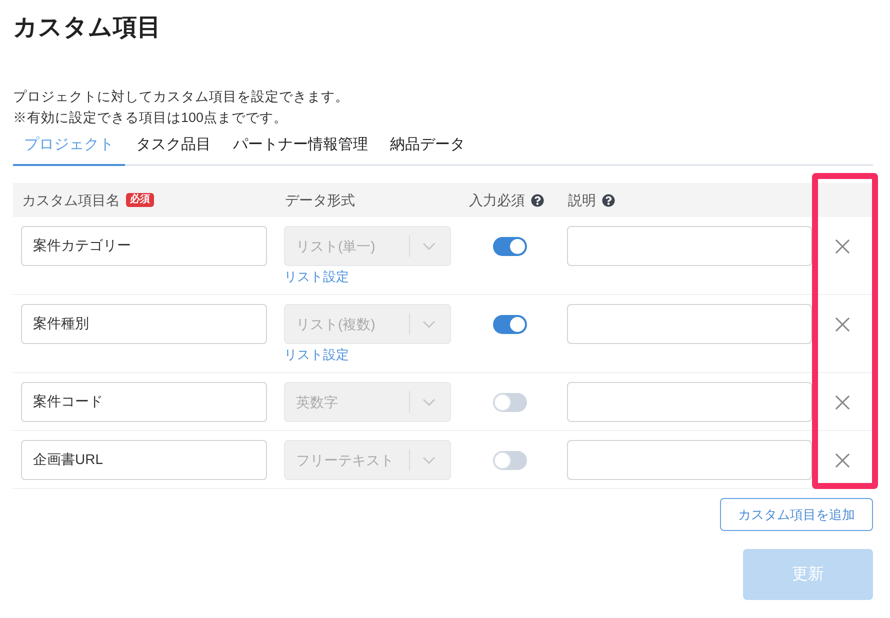 The height and width of the screenshot is (618, 890). Describe the element at coordinates (71, 200) in the screenshot. I see `column-header: カスタム項目名` at that location.